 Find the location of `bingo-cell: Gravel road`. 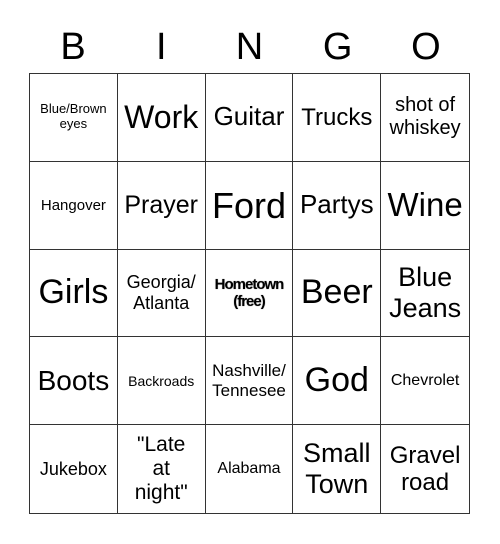

bingo-cell: Gravel road is located at coordinates (425, 469).